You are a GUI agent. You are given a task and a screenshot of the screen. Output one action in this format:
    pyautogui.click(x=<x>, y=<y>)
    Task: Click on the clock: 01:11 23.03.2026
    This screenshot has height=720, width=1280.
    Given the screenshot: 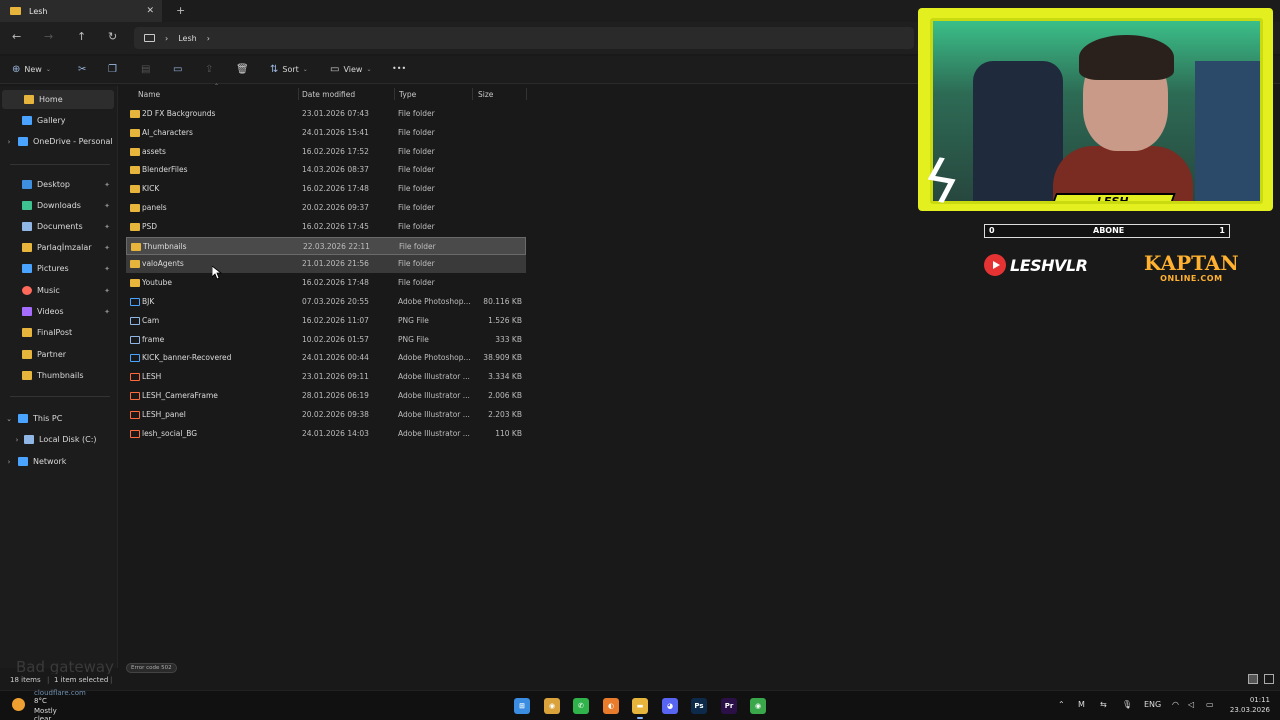 What is the action you would take?
    pyautogui.click(x=1250, y=705)
    